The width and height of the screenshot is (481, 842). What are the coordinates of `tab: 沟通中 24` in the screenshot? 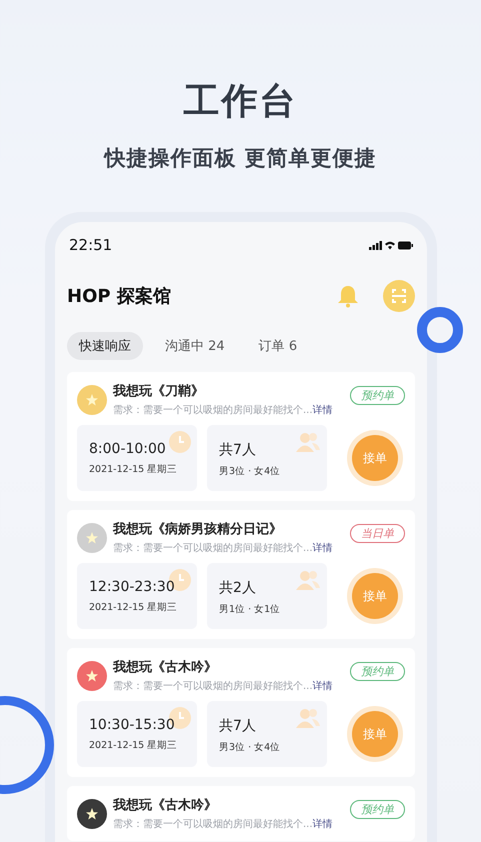 It's located at (195, 346).